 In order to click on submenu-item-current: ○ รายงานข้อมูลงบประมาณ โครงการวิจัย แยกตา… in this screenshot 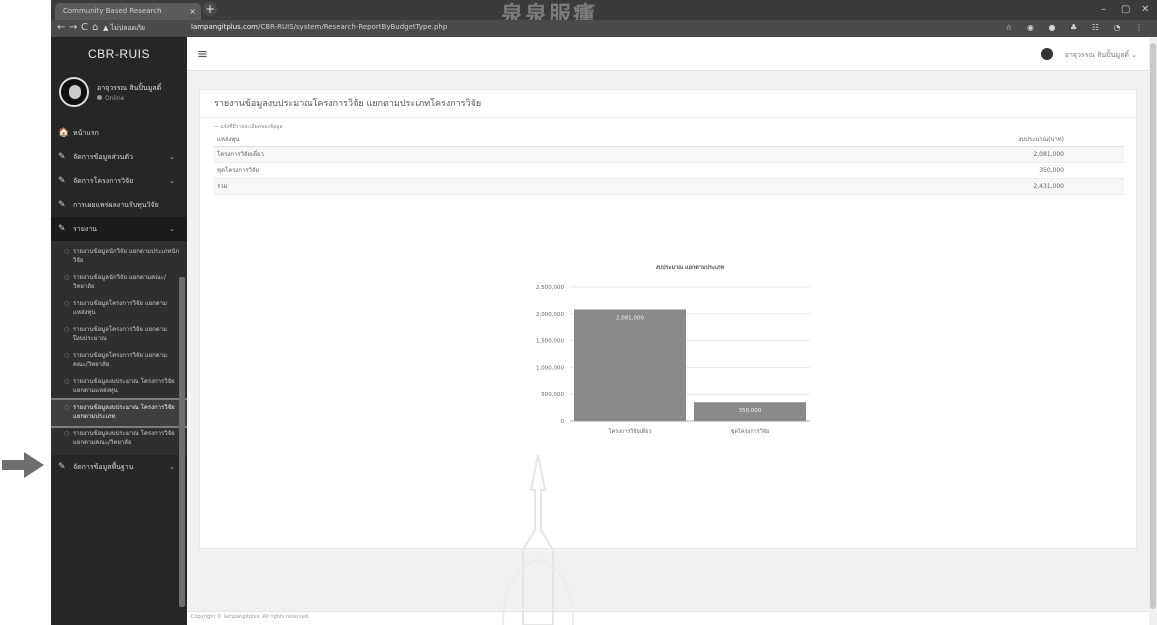, I will do `click(119, 413)`.